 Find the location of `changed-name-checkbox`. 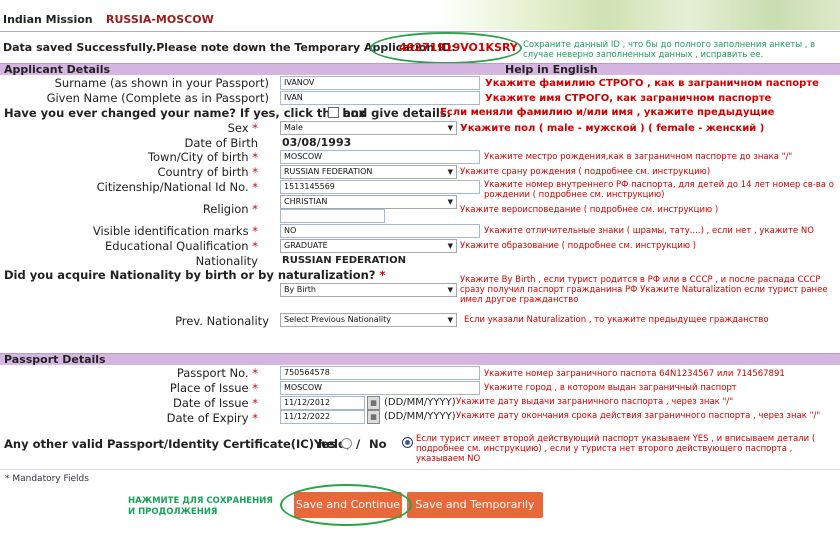

changed-name-checkbox is located at coordinates (333, 112).